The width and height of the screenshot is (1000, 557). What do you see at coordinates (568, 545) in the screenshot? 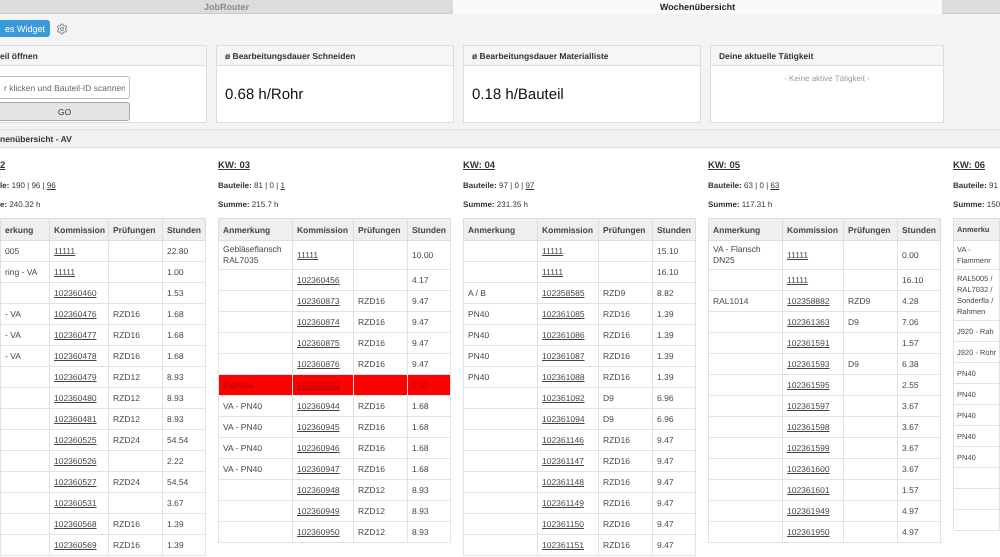
I see `commission-link: 102361151` at bounding box center [568, 545].